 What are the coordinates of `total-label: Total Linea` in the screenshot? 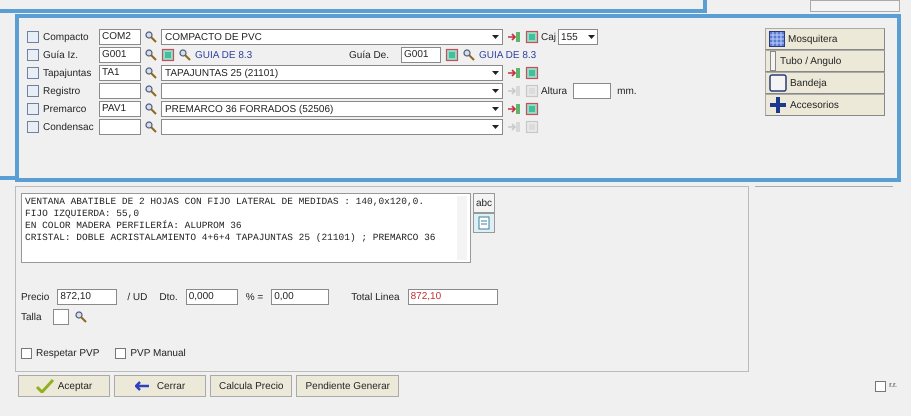 It's located at (375, 297).